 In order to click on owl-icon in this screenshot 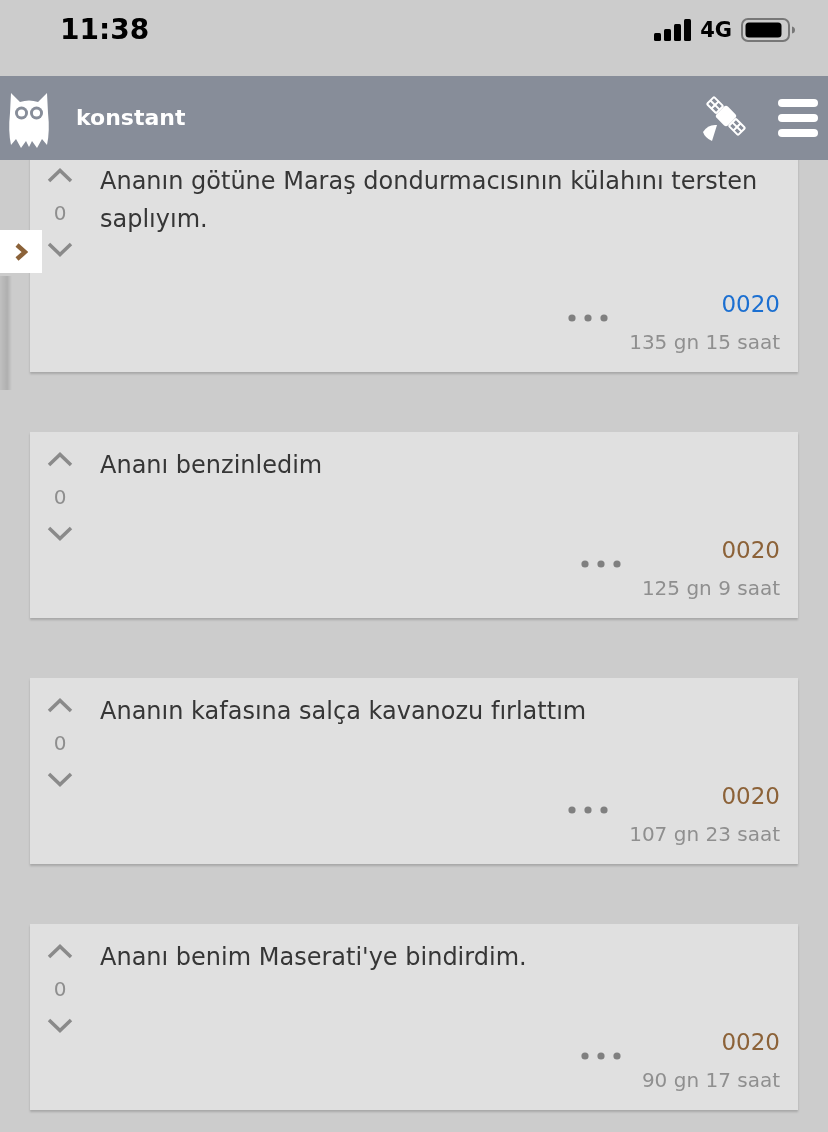, I will do `click(29, 120)`.